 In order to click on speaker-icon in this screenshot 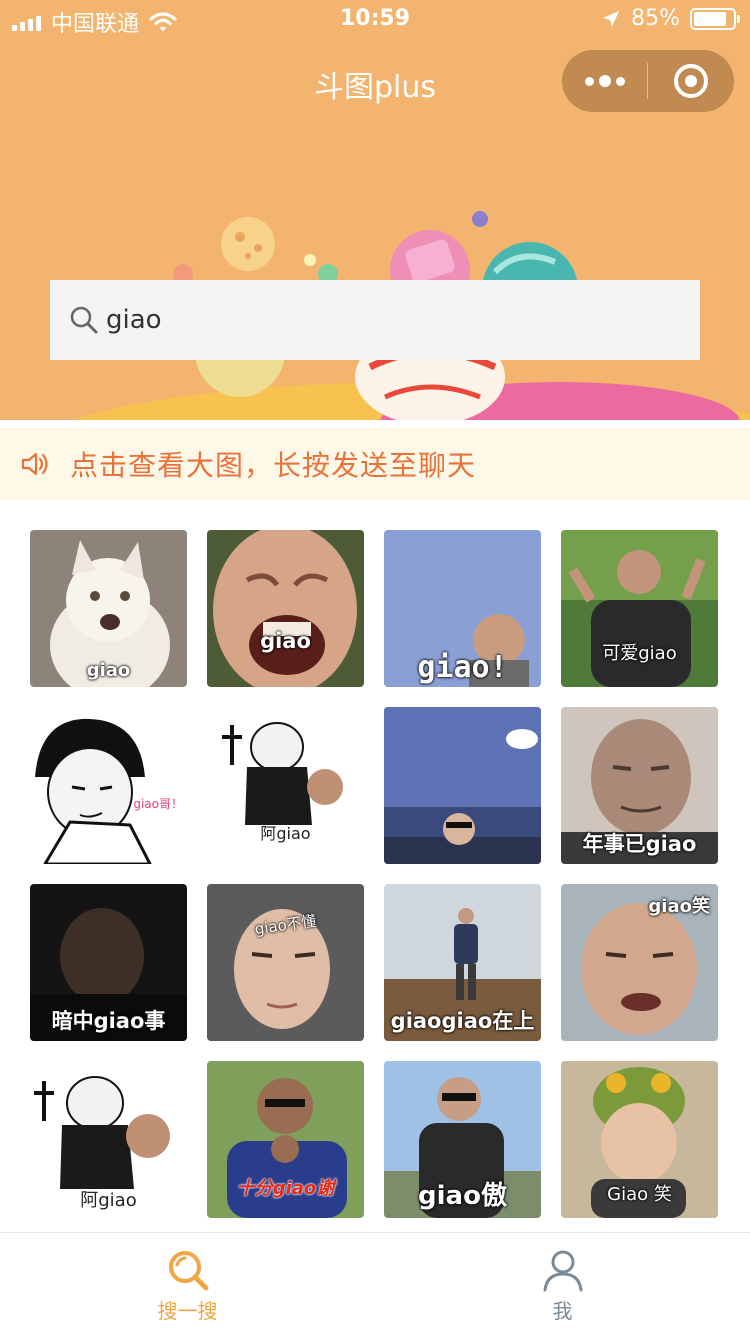, I will do `click(34, 464)`.